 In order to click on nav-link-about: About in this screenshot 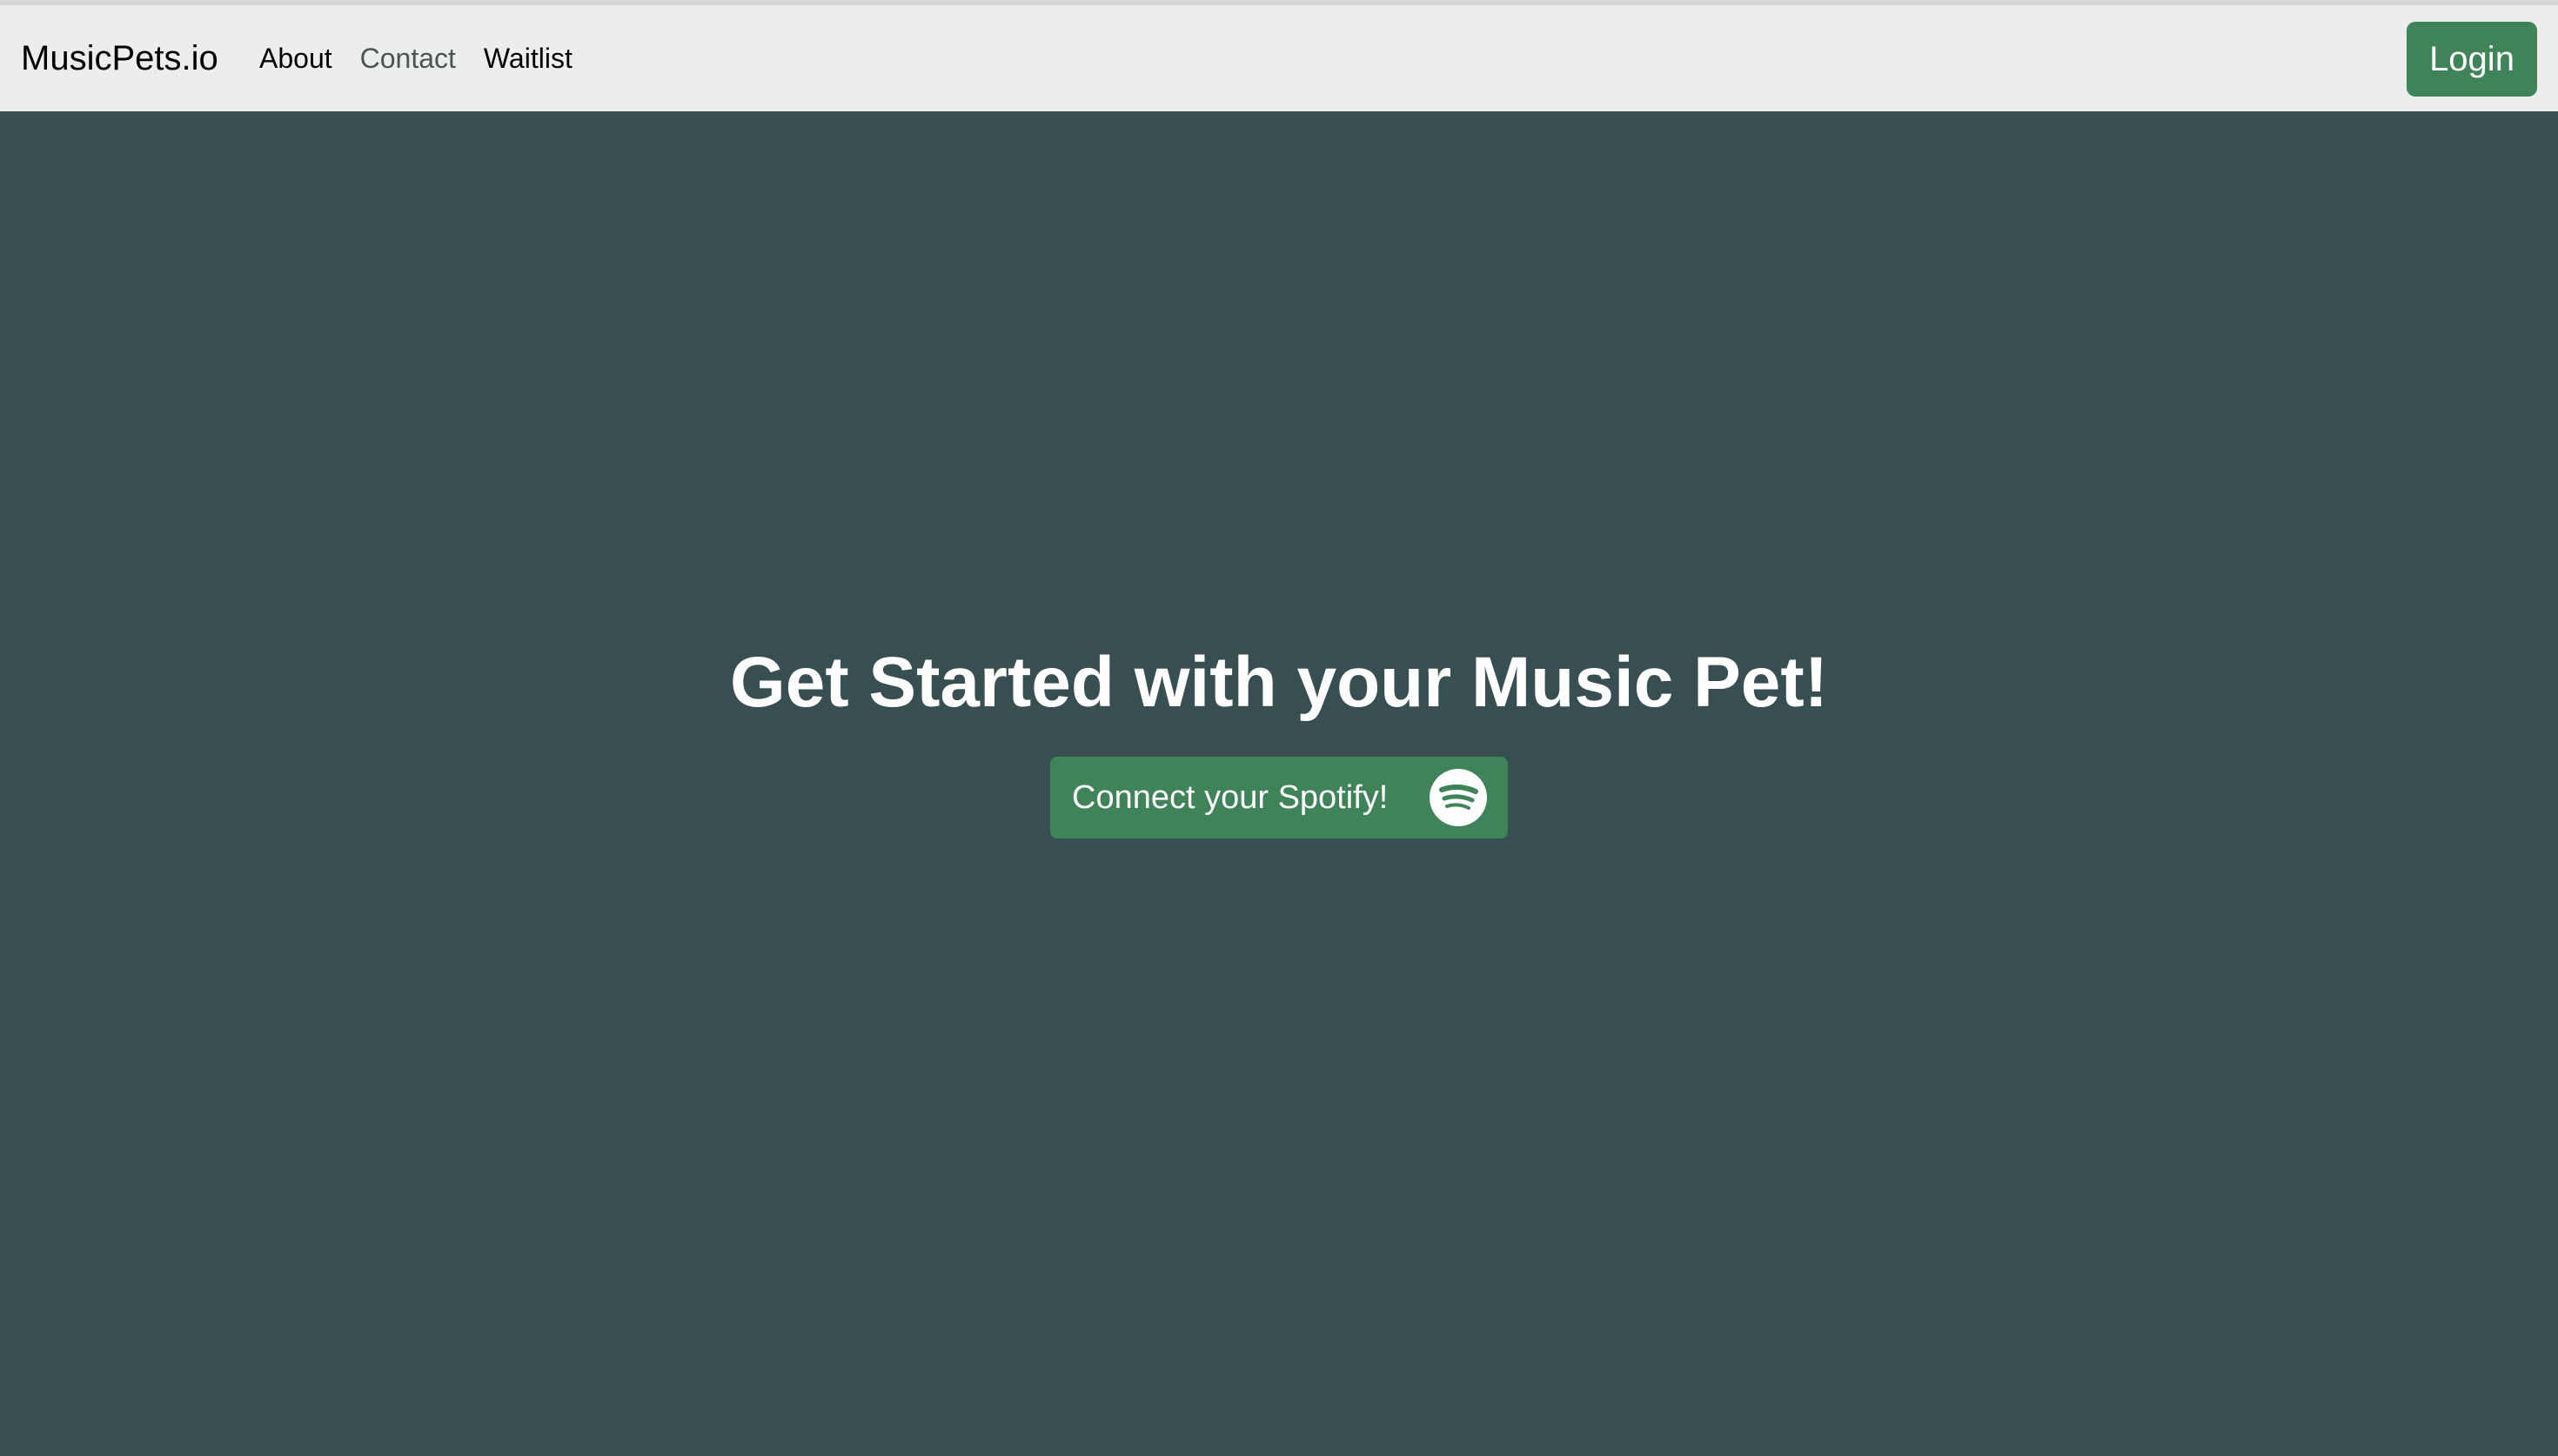, I will do `click(295, 59)`.